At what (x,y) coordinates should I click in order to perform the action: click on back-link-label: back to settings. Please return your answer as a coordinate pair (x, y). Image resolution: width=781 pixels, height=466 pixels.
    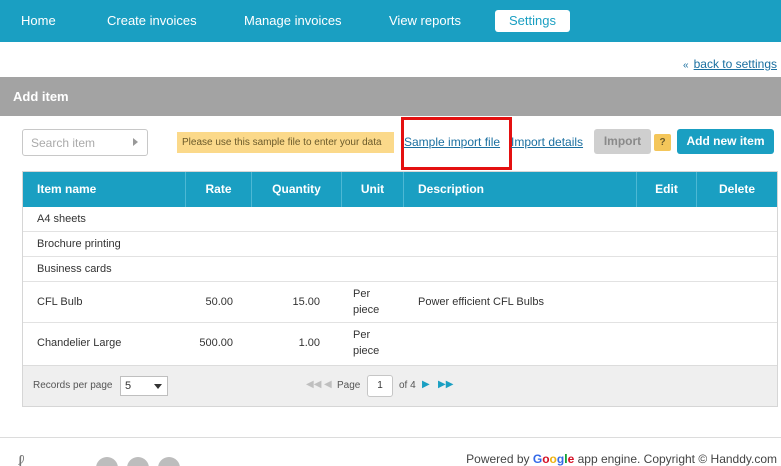
    Looking at the image, I should click on (735, 64).